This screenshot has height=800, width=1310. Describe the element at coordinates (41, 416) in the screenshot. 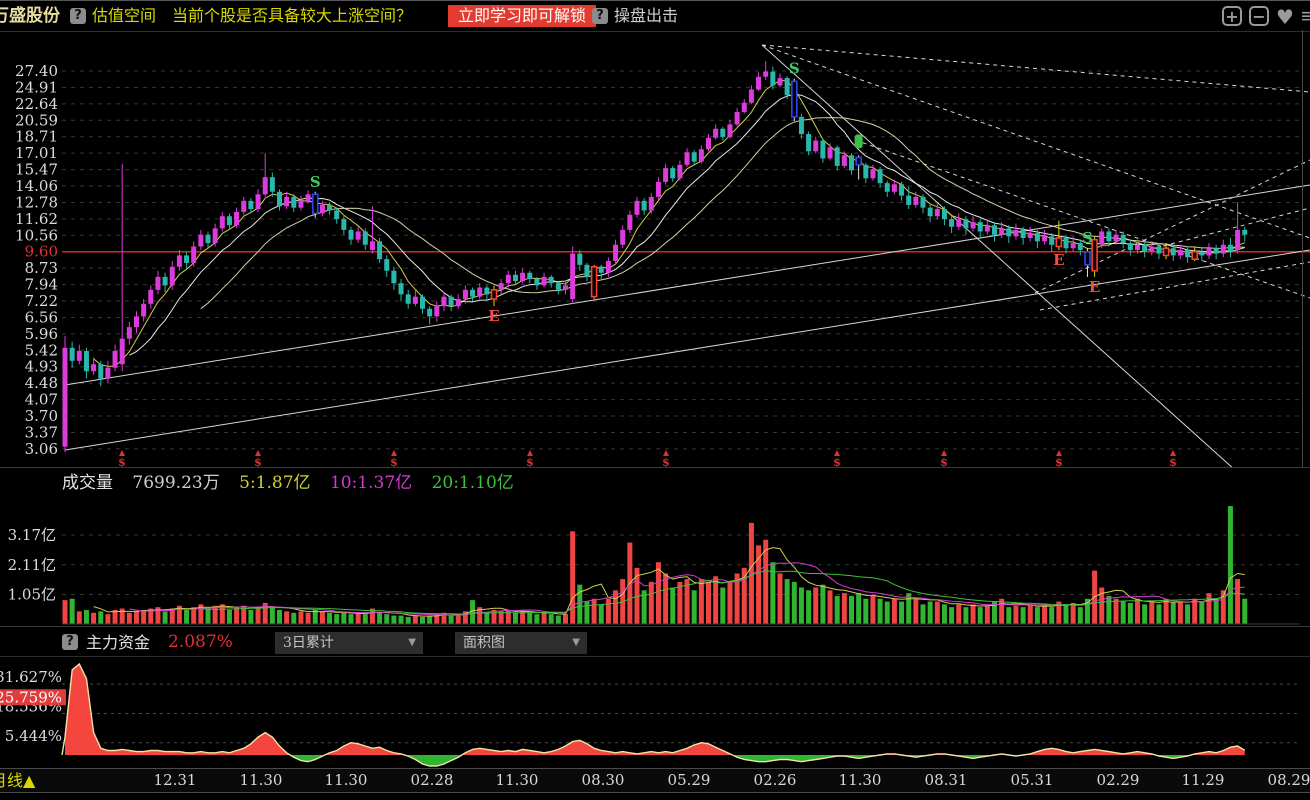

I see `svg-text: 3.70` at that location.